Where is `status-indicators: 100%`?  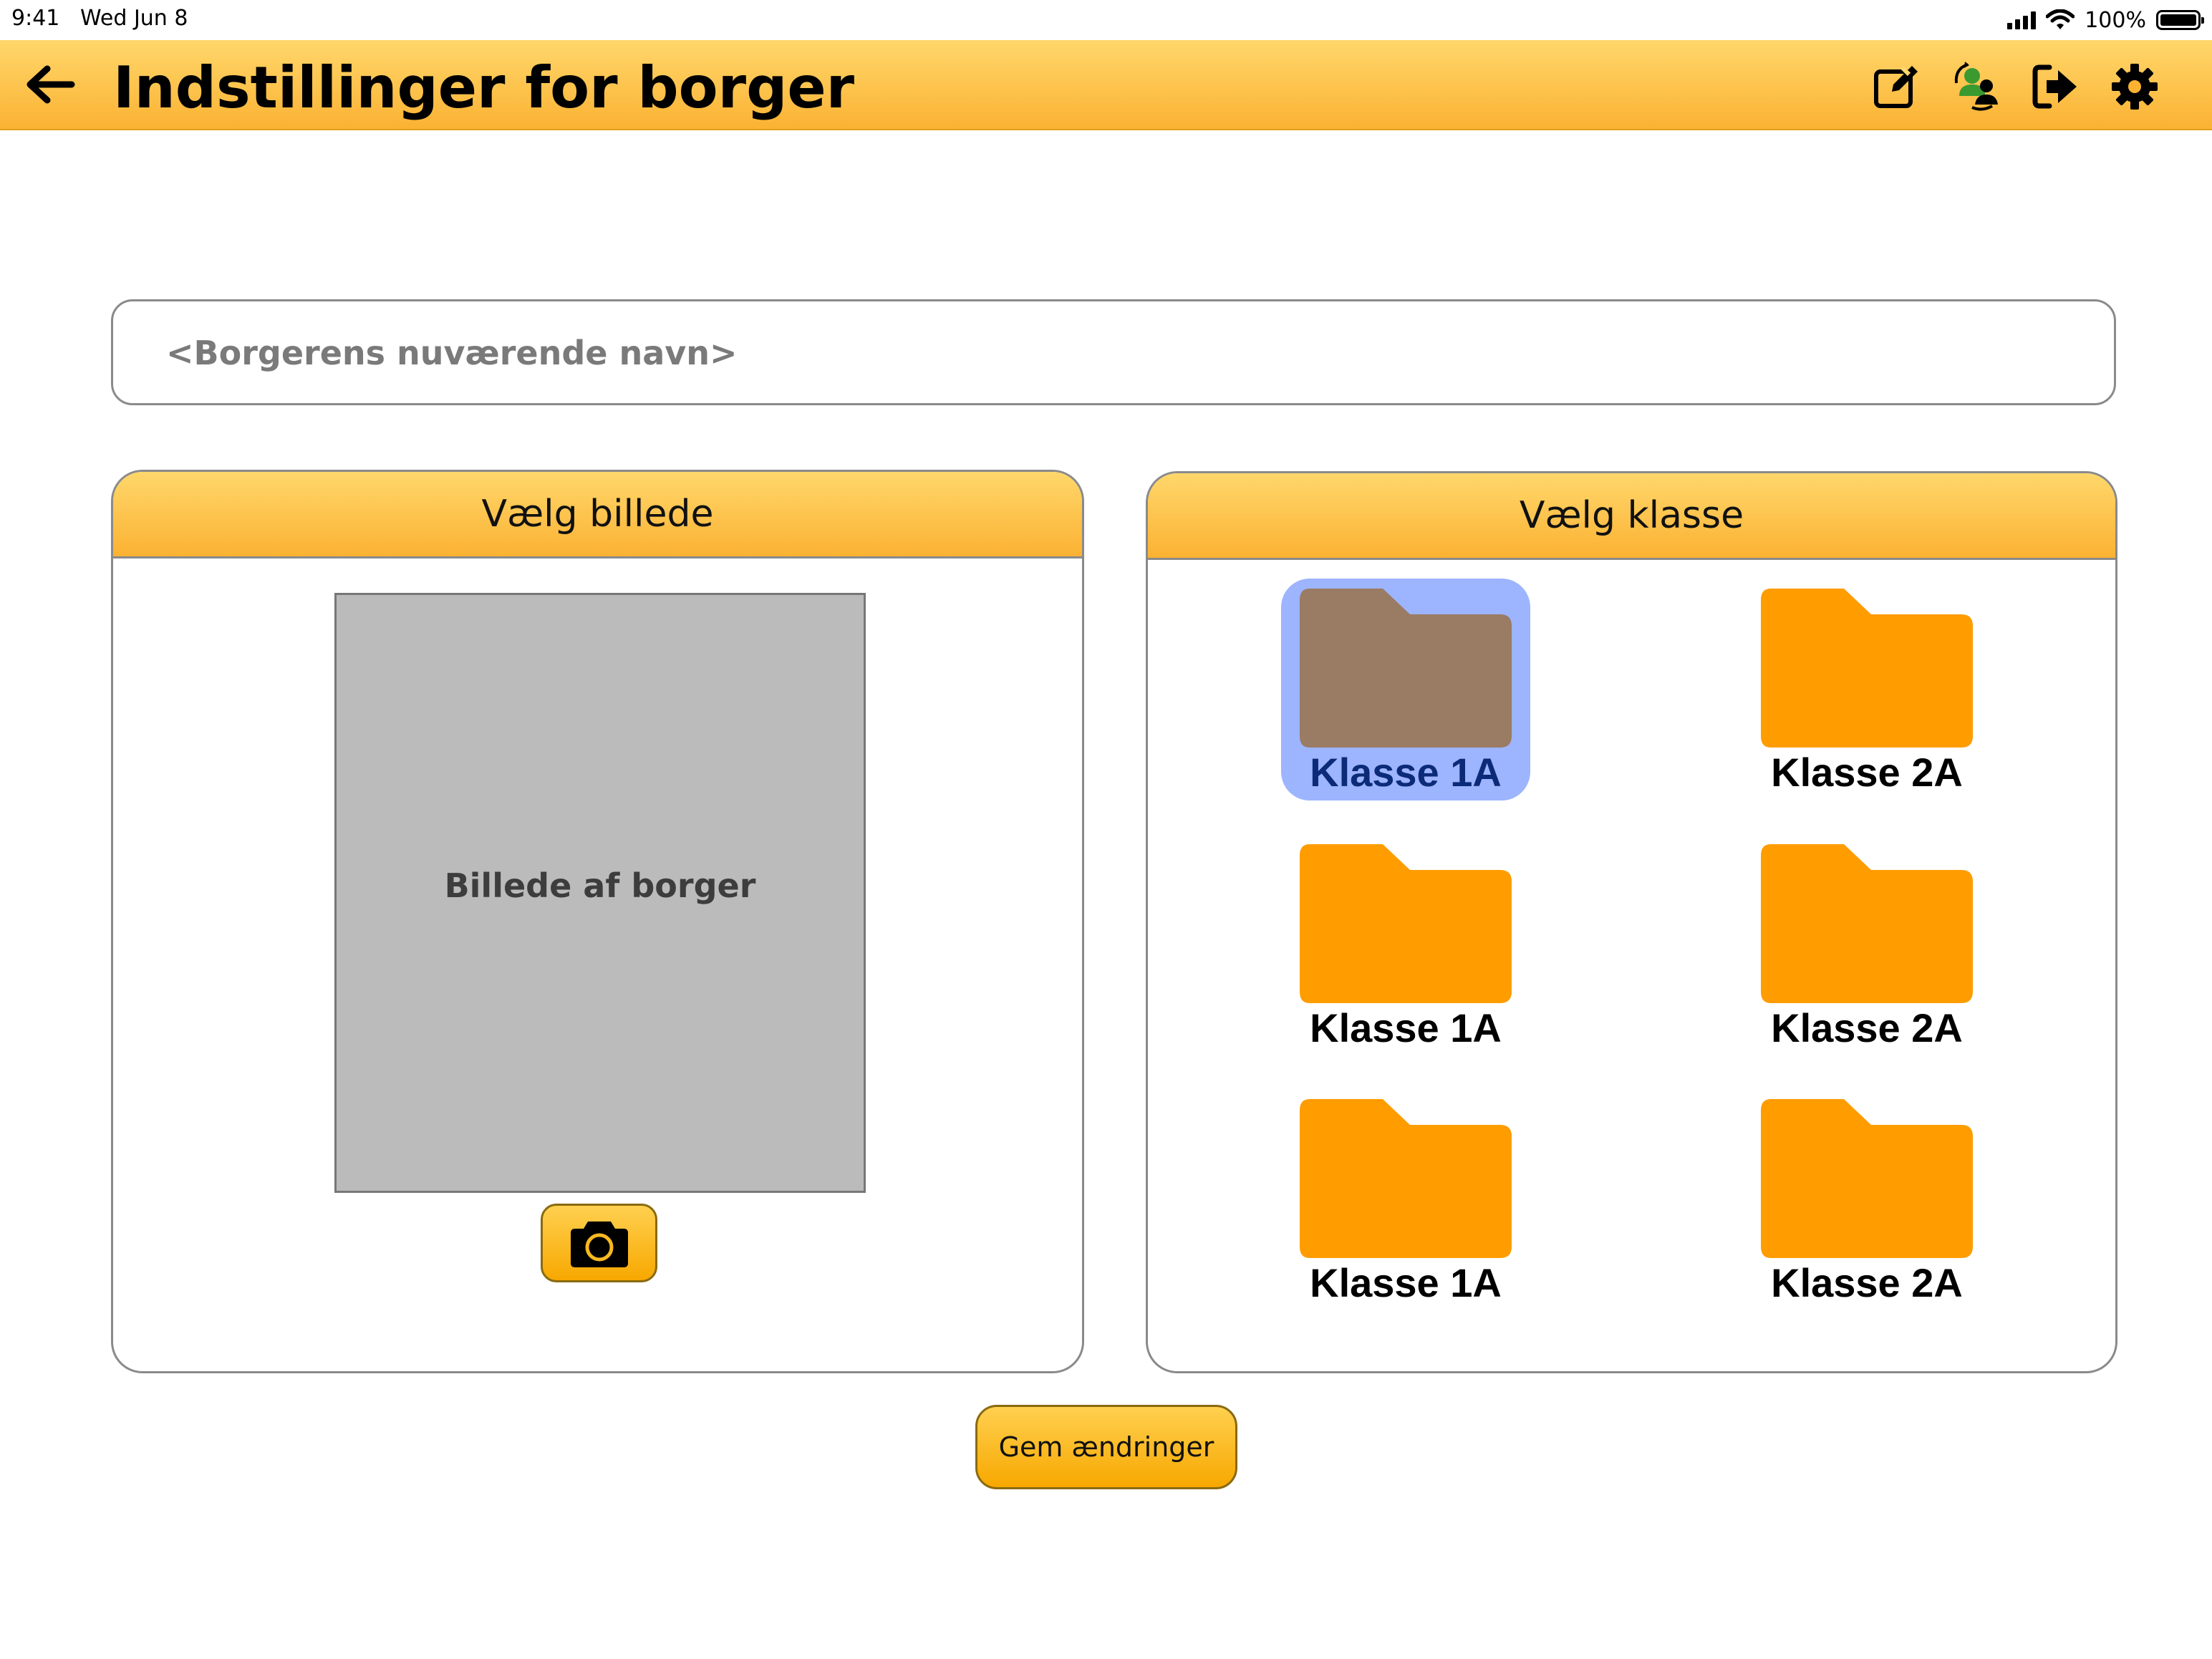
status-indicators: 100% is located at coordinates (2105, 20).